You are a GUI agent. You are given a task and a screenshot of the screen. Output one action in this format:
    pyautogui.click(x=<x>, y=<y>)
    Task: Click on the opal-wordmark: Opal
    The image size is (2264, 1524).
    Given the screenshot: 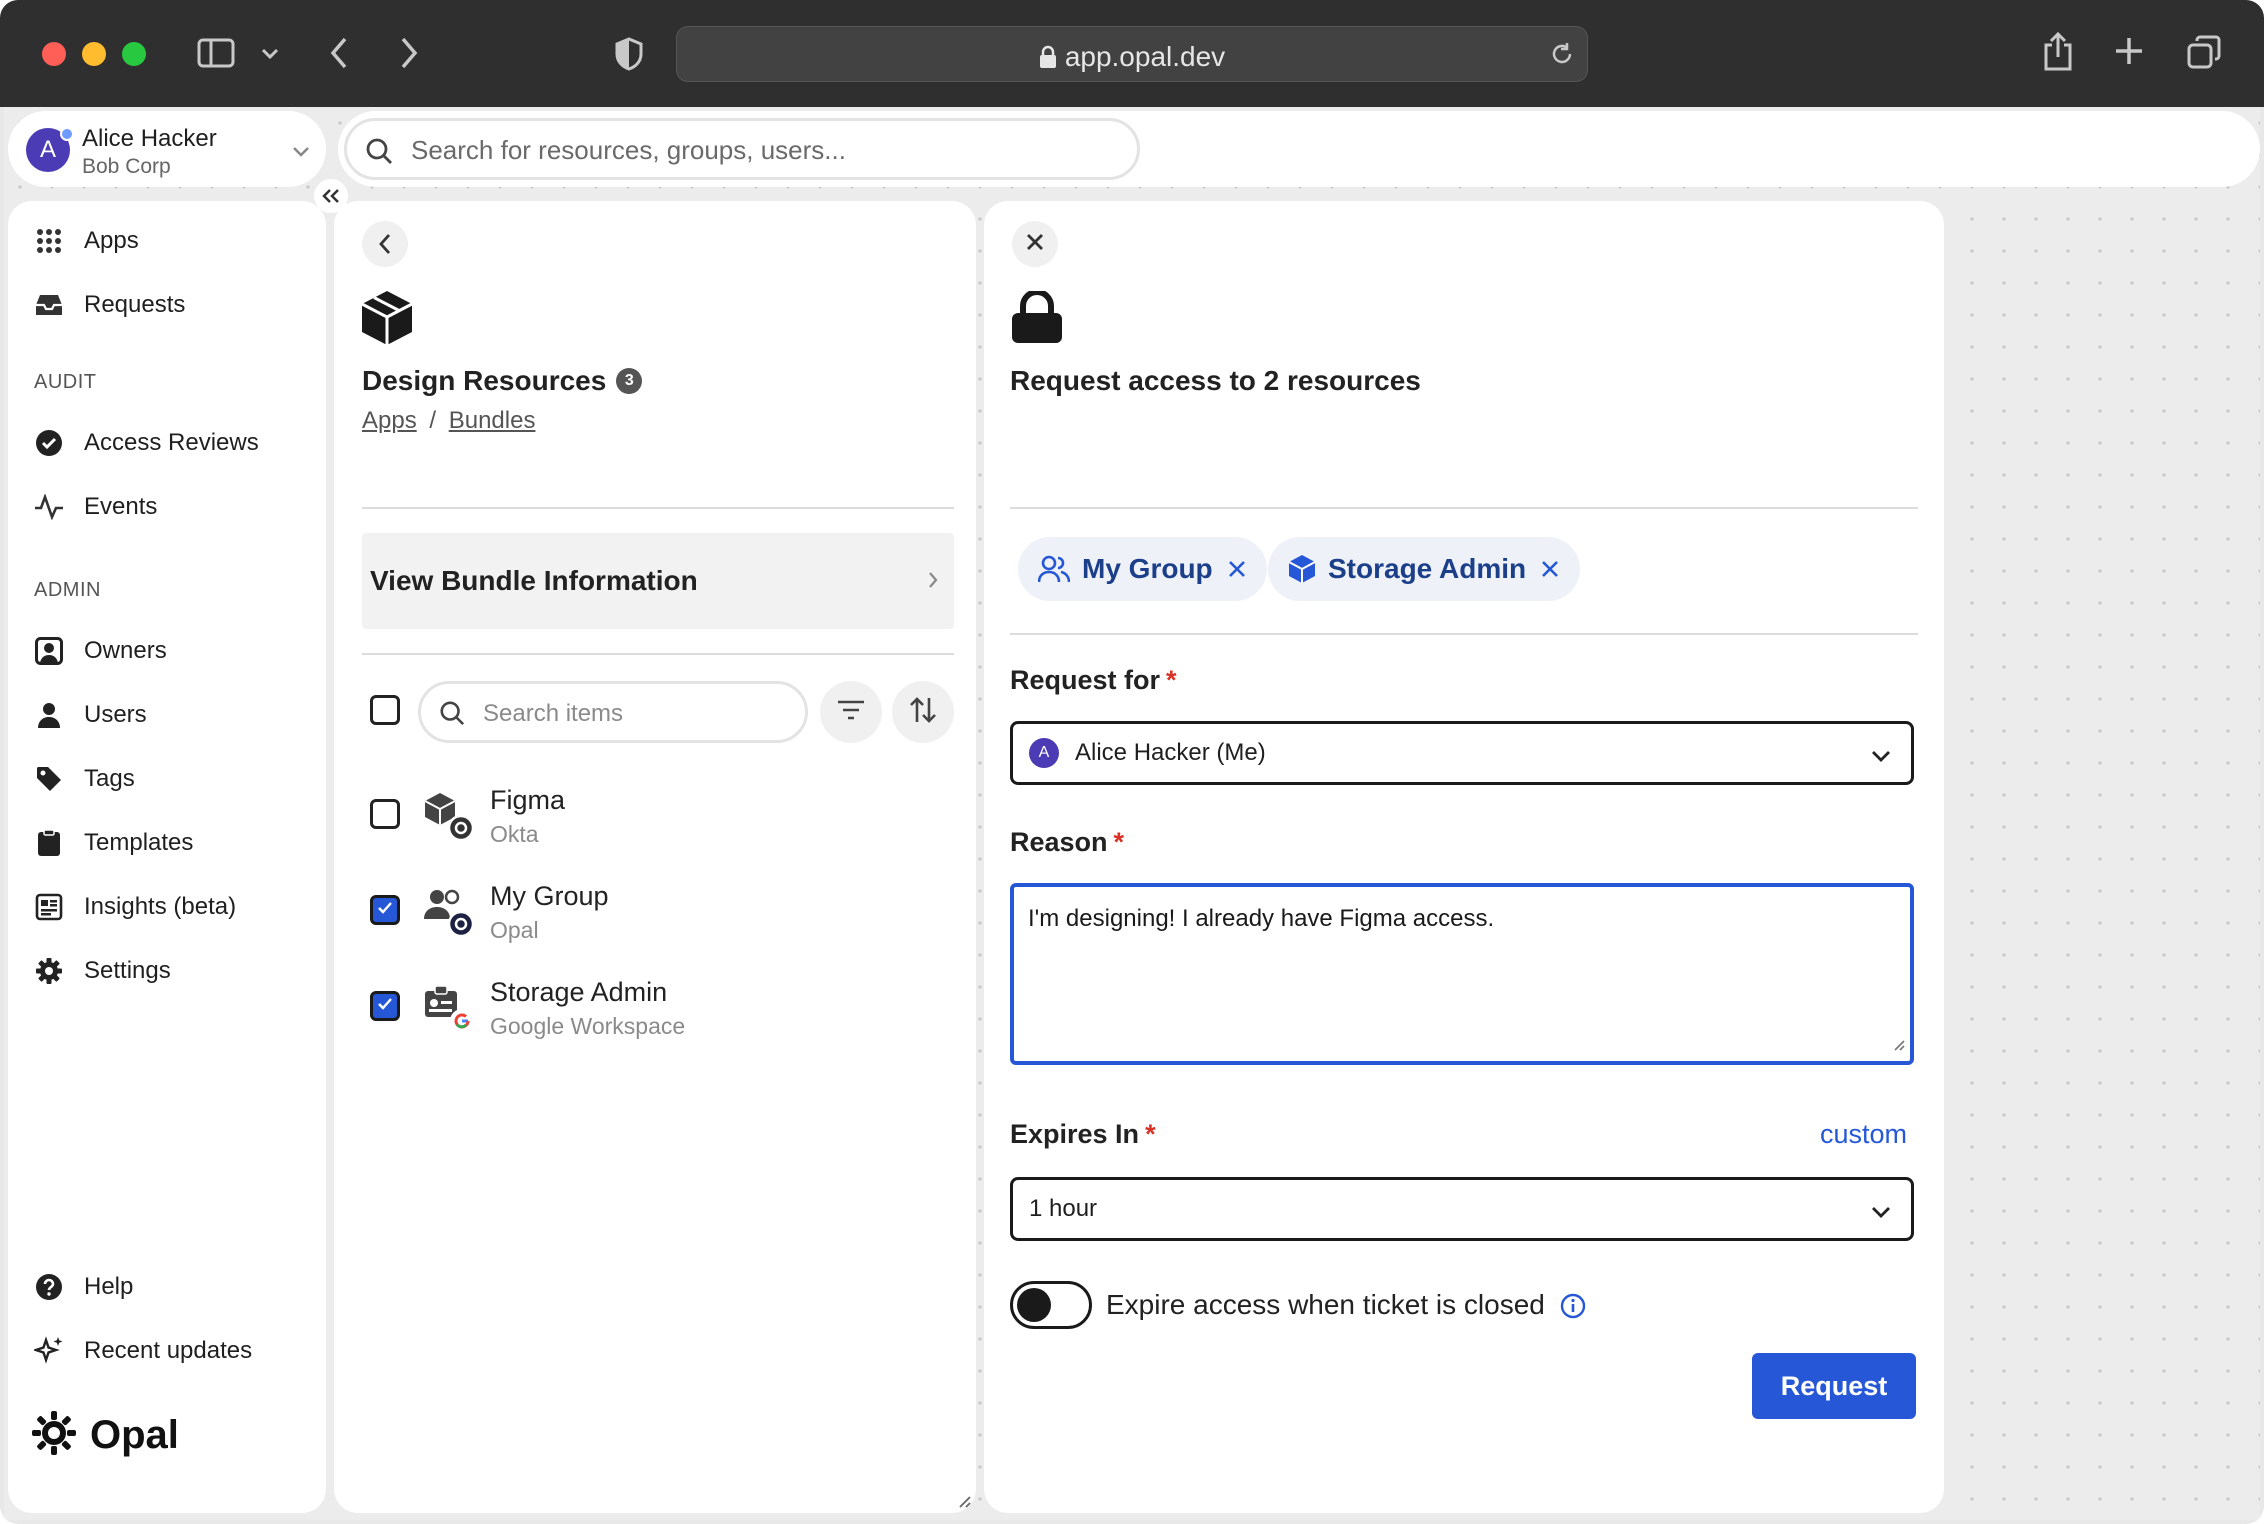 What is the action you would take?
    pyautogui.click(x=134, y=1435)
    